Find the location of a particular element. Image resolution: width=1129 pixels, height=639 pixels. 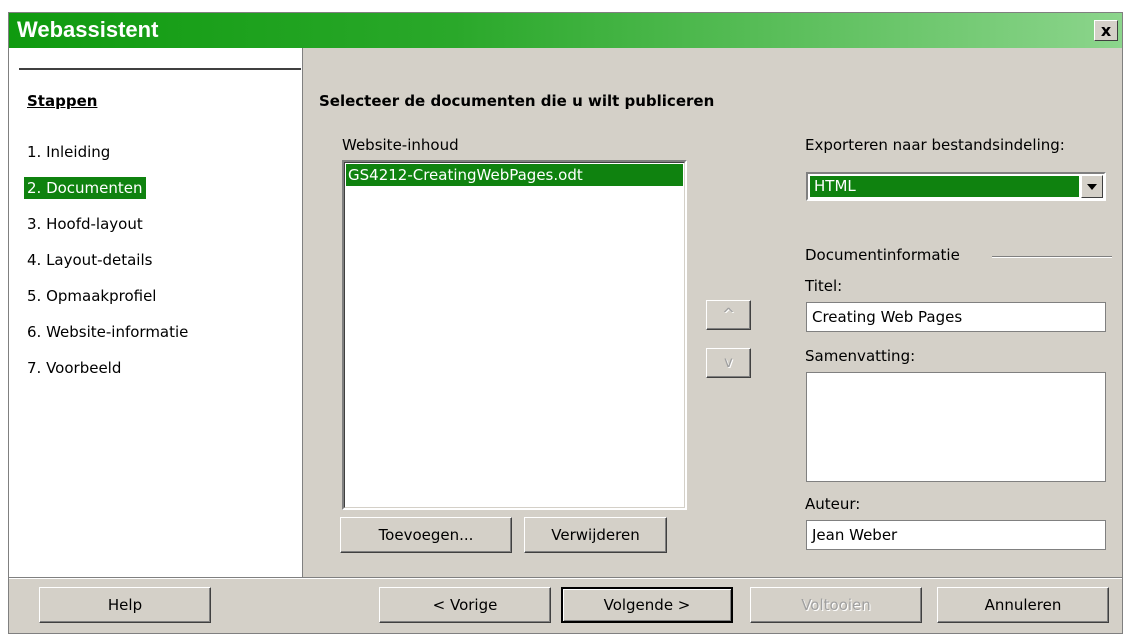

document-info-divider is located at coordinates (1052, 257).